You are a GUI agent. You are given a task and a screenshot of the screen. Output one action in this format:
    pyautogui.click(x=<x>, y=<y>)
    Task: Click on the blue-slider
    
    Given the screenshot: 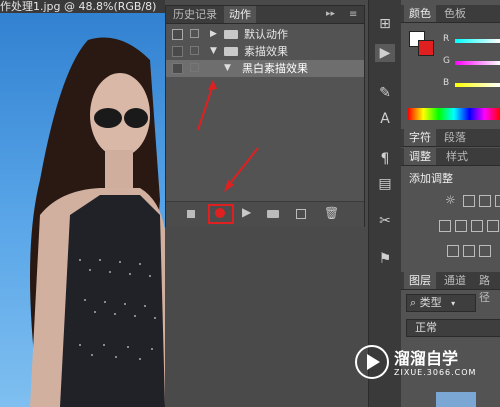 What is the action you would take?
    pyautogui.click(x=477, y=85)
    